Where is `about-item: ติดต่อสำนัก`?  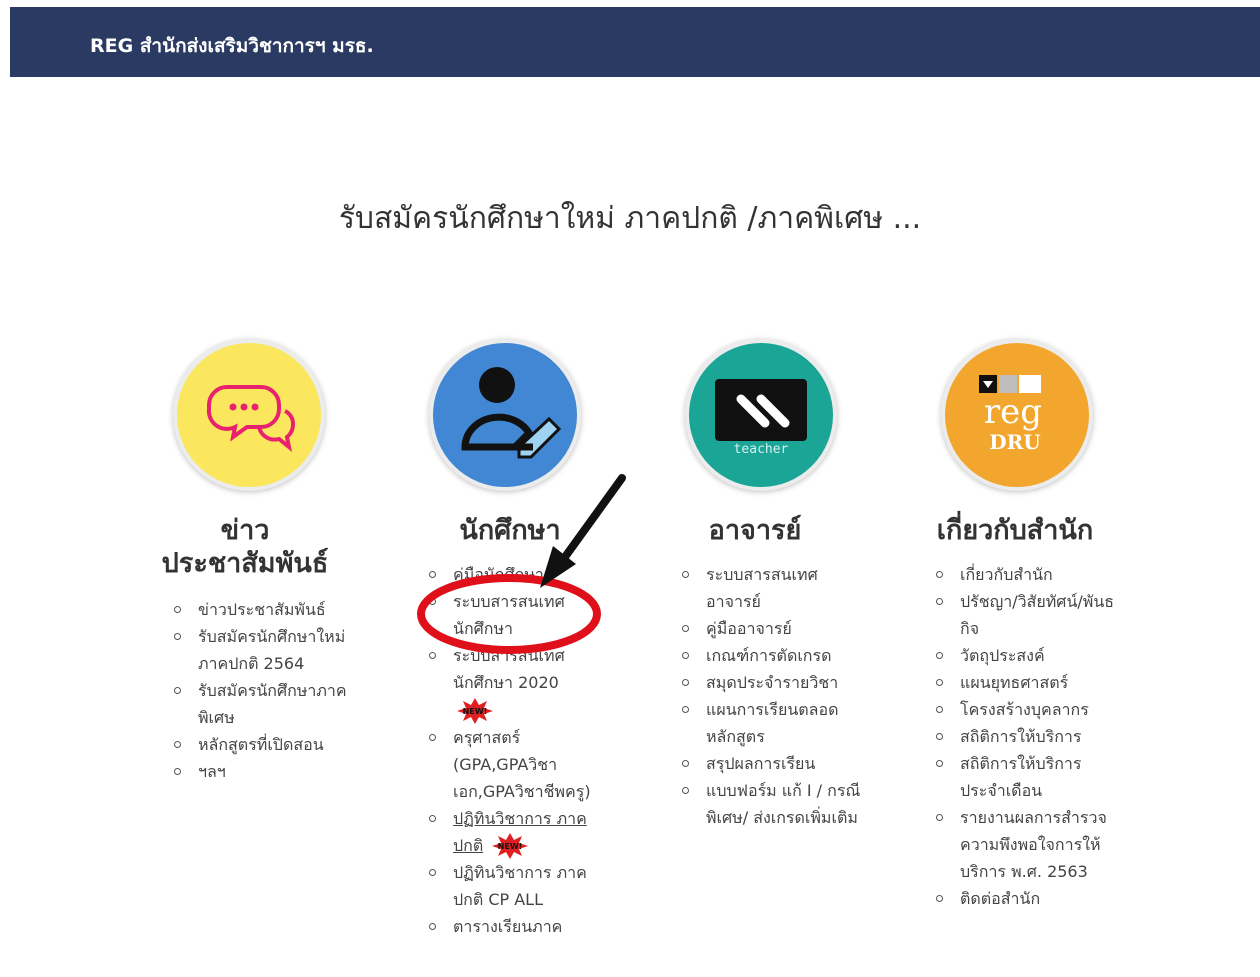 about-item: ติดต่อสำนัก is located at coordinates (1037, 898).